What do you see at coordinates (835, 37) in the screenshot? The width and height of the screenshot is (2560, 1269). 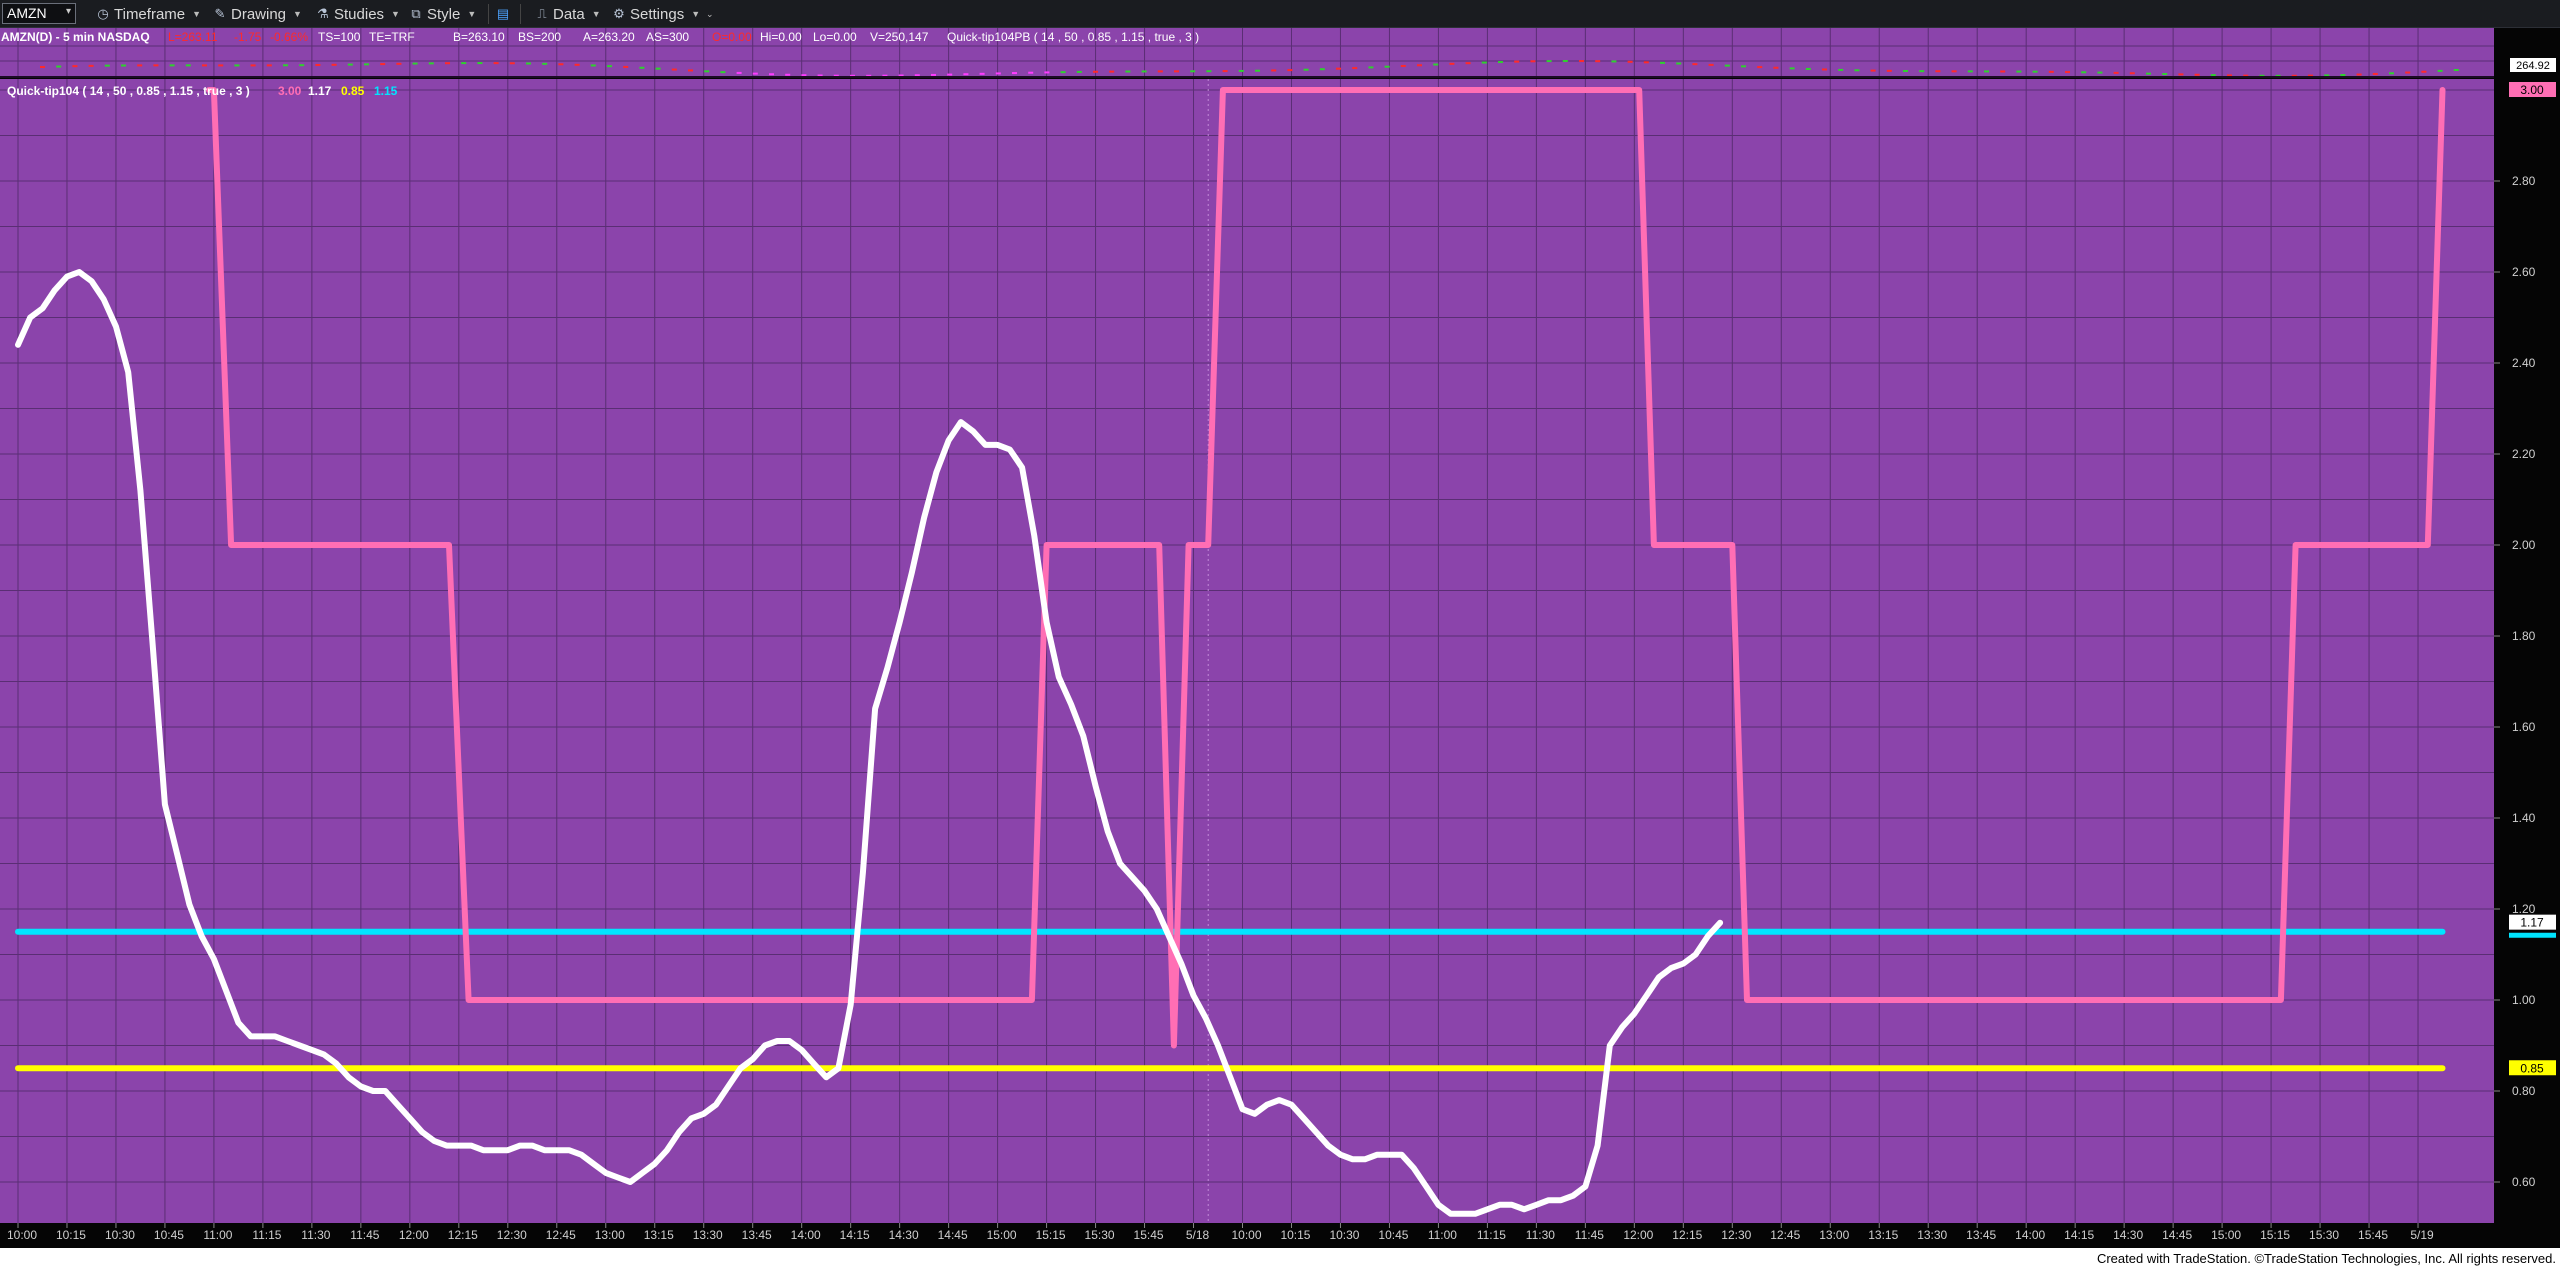 I see `status-lo: Lo=0.00` at bounding box center [835, 37].